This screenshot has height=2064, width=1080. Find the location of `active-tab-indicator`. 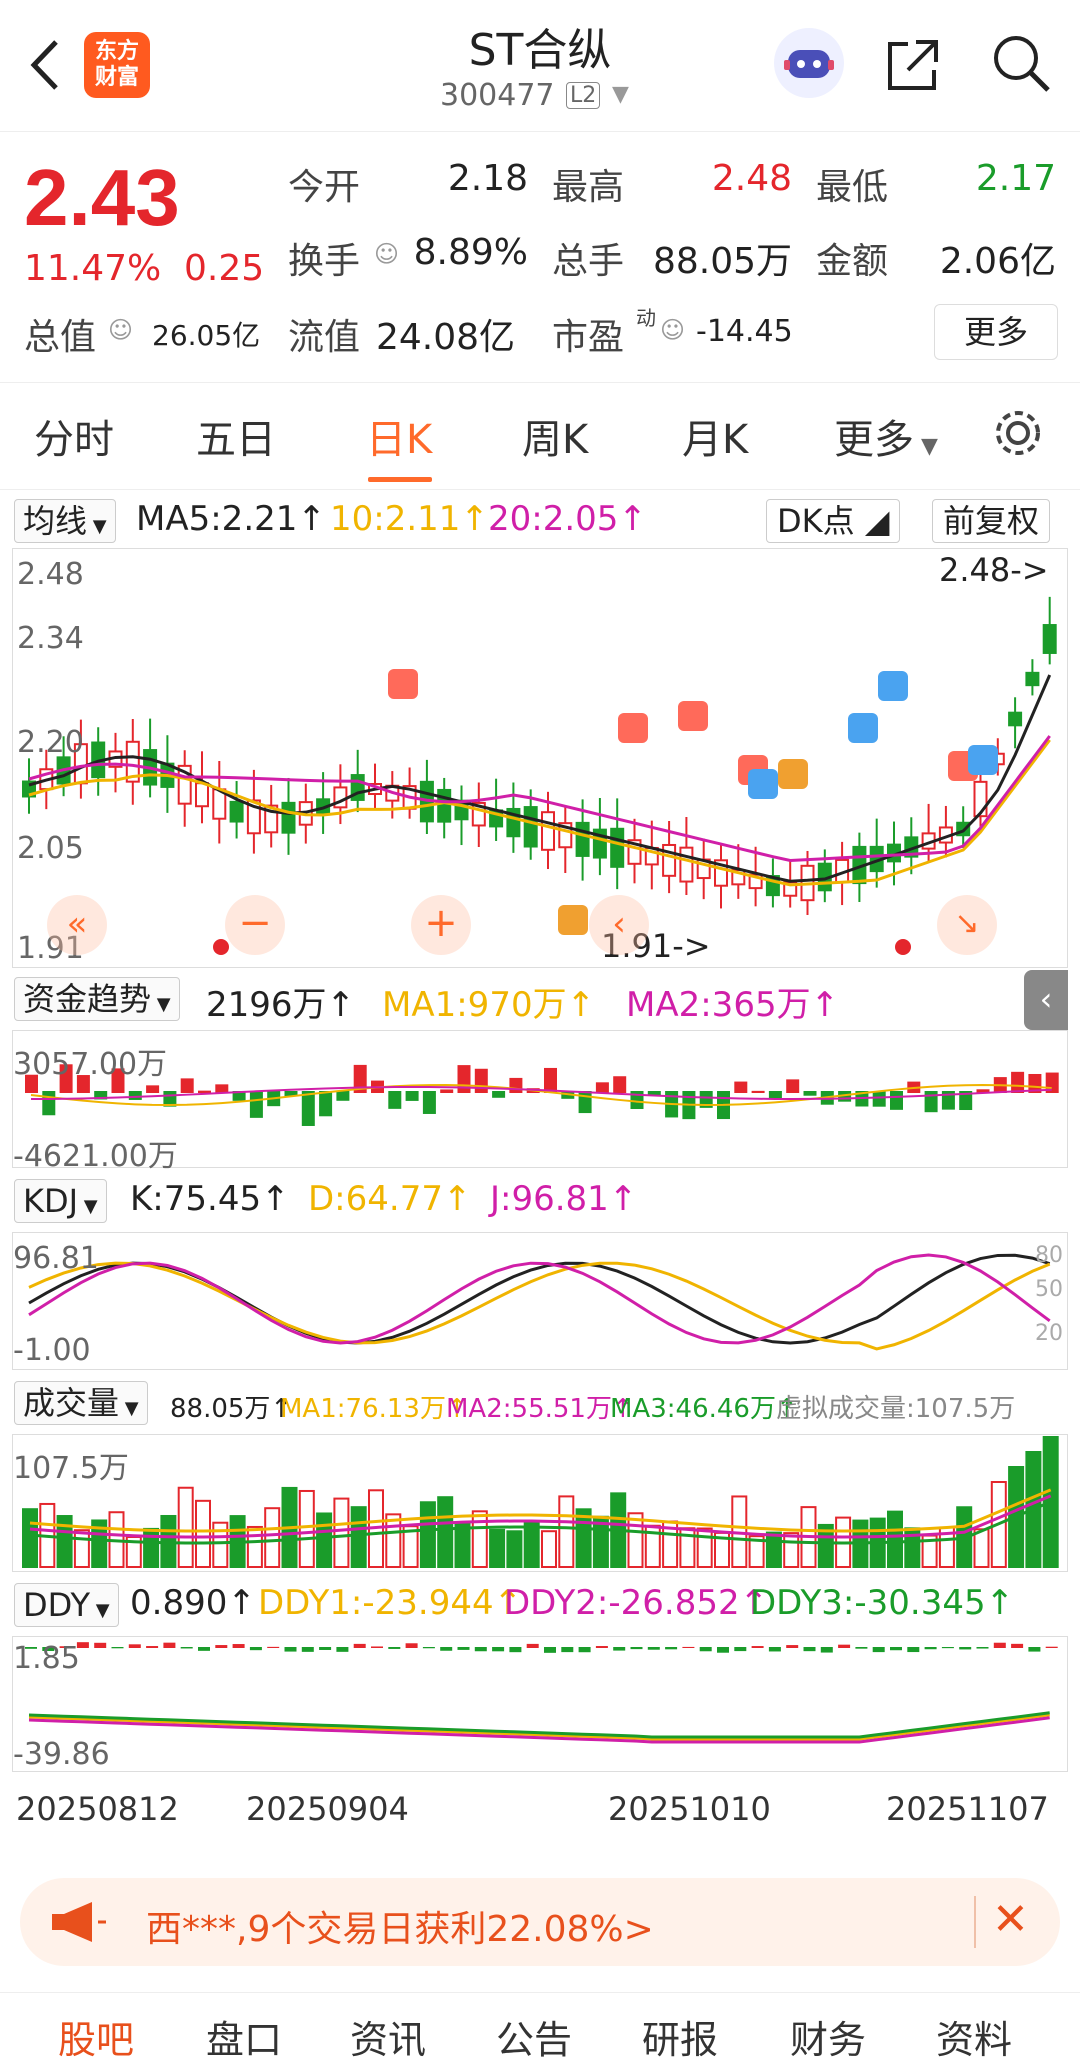

active-tab-indicator is located at coordinates (400, 479).